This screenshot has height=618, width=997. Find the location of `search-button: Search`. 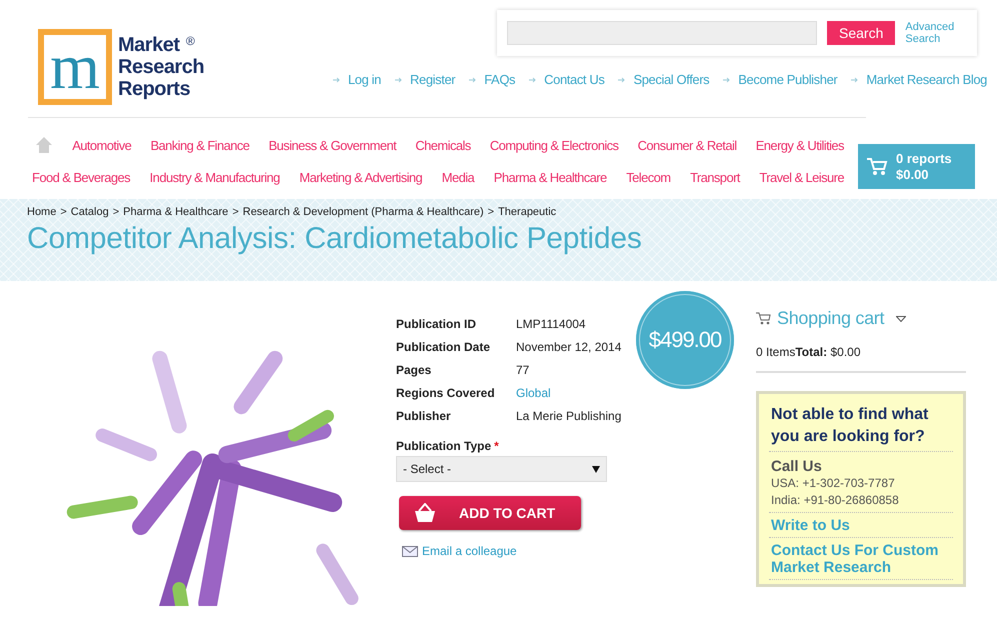

search-button: Search is located at coordinates (861, 33).